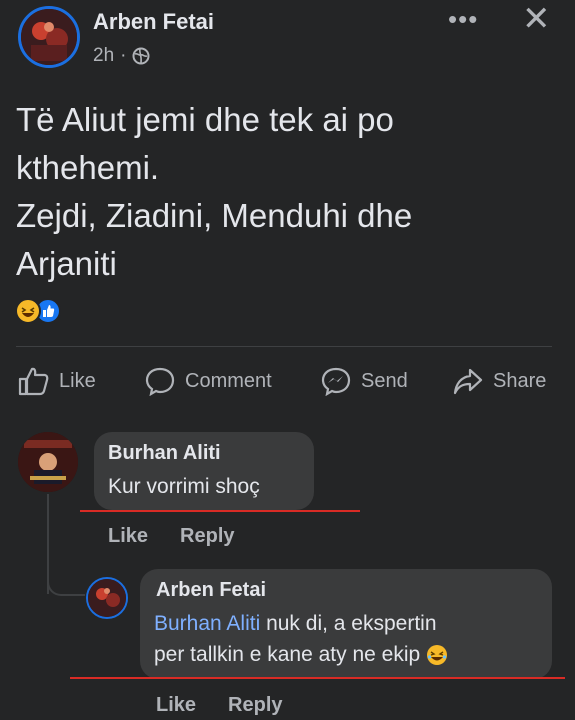 This screenshot has width=575, height=720. What do you see at coordinates (66, 578) in the screenshot?
I see `thread-connector` at bounding box center [66, 578].